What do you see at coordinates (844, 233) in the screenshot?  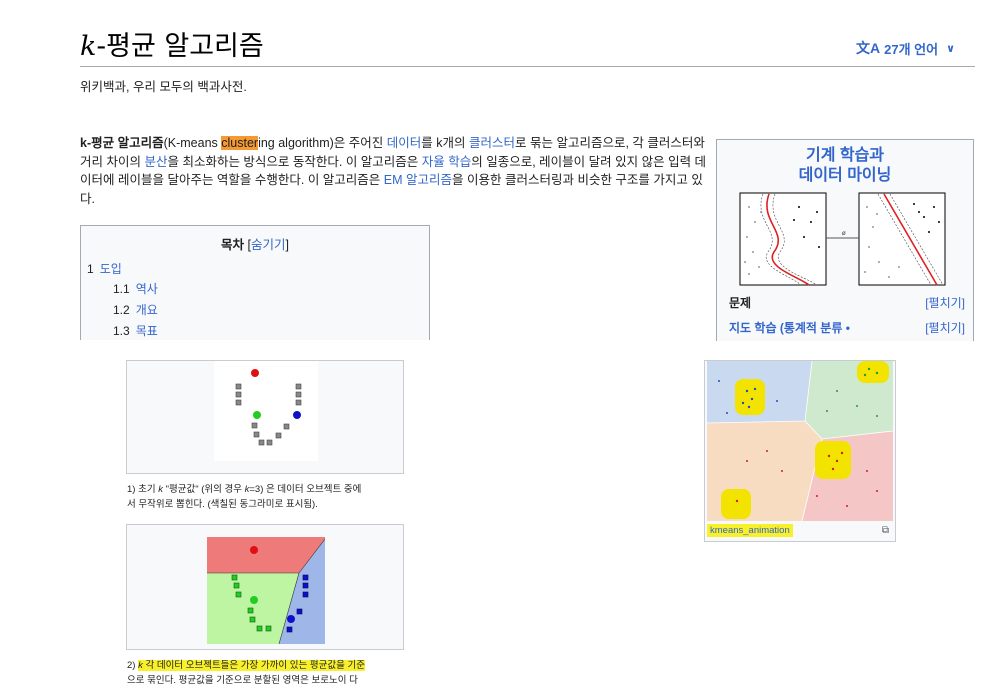 I see `phi-symbol: ø` at bounding box center [844, 233].